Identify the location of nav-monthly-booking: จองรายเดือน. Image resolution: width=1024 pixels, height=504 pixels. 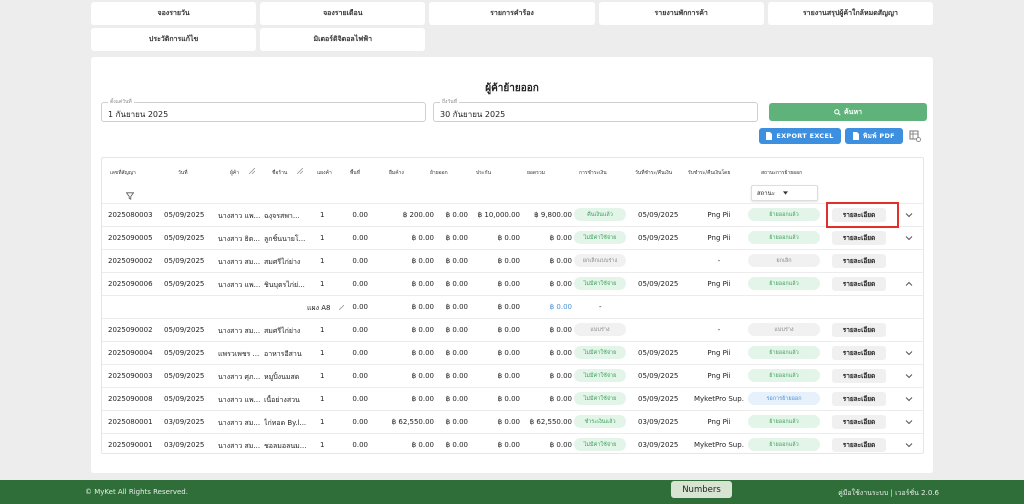
(343, 13).